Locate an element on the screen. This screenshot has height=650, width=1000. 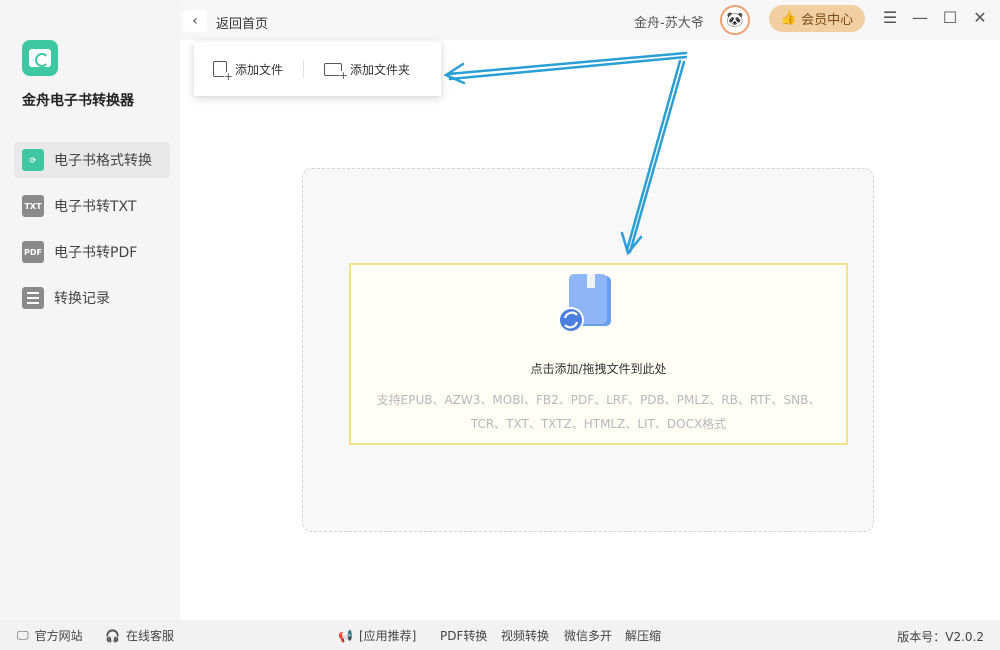
official-site-link: 🖵 官方网站 is located at coordinates (50, 635).